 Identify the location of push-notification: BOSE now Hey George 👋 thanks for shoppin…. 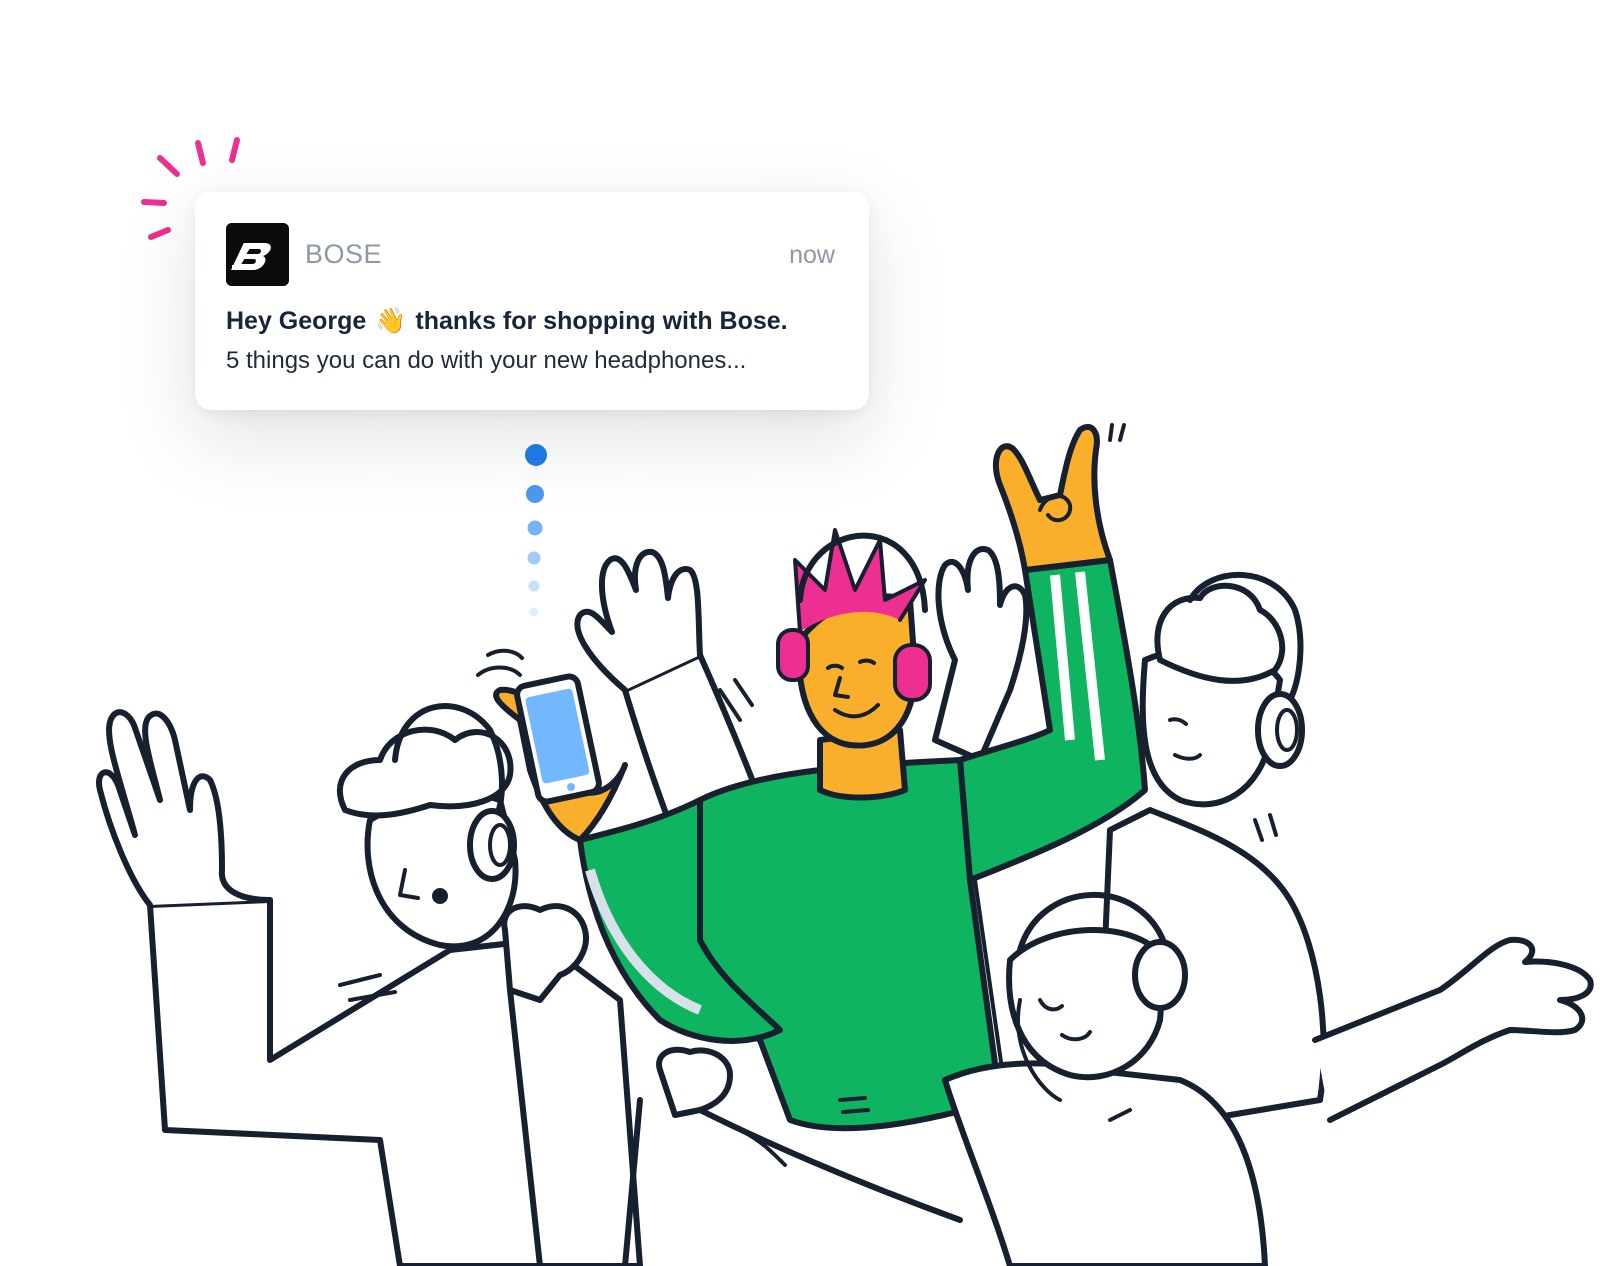
(532, 301).